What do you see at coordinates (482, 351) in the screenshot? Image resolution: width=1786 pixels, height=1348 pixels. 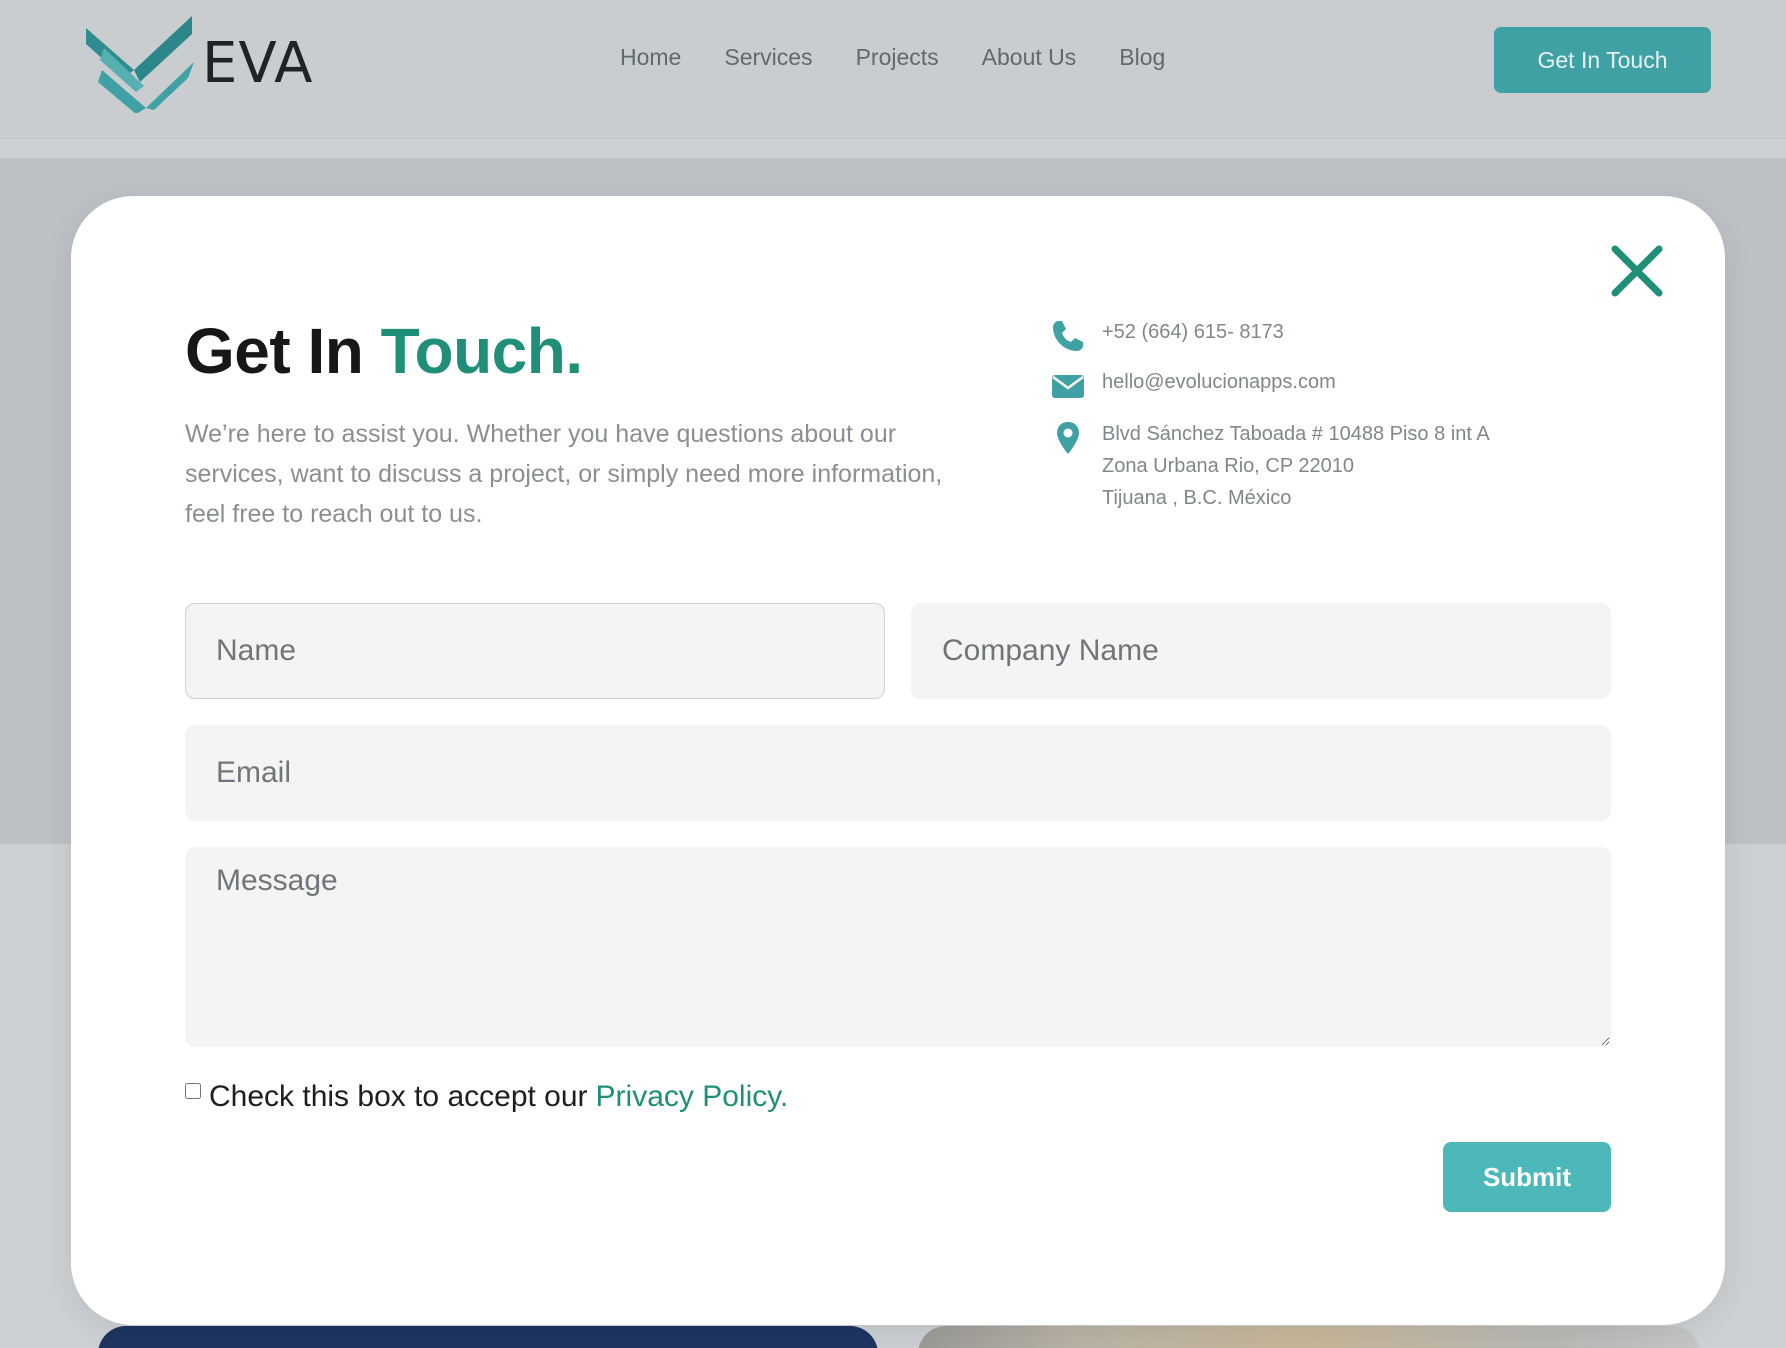 I see `modal-title-accent: Touch.` at bounding box center [482, 351].